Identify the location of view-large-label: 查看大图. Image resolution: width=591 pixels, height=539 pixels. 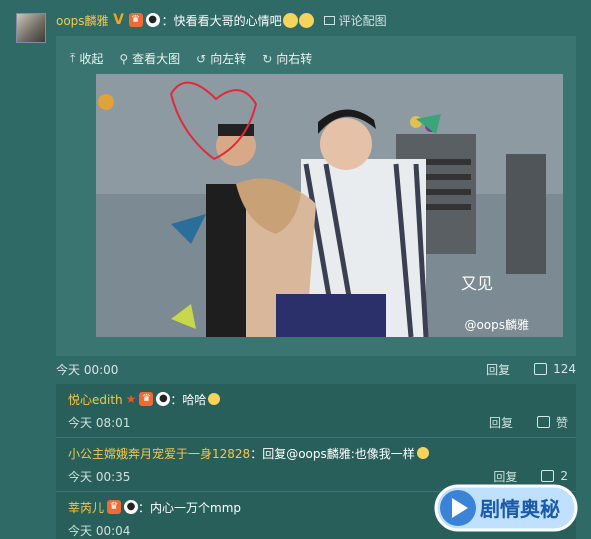
(156, 59).